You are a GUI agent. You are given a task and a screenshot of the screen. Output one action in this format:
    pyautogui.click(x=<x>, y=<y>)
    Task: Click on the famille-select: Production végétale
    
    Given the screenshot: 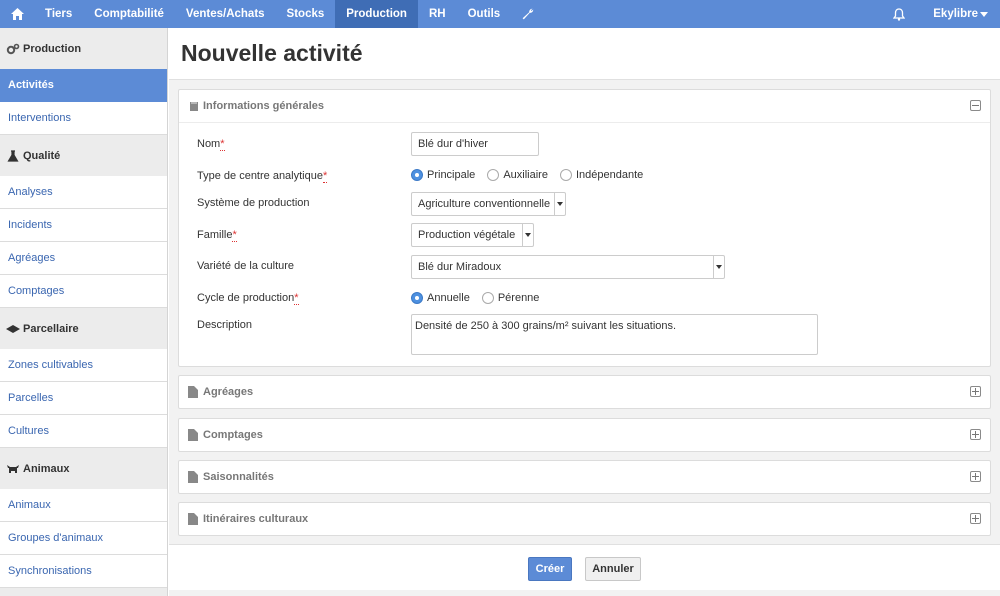 What is the action you would take?
    pyautogui.click(x=472, y=235)
    